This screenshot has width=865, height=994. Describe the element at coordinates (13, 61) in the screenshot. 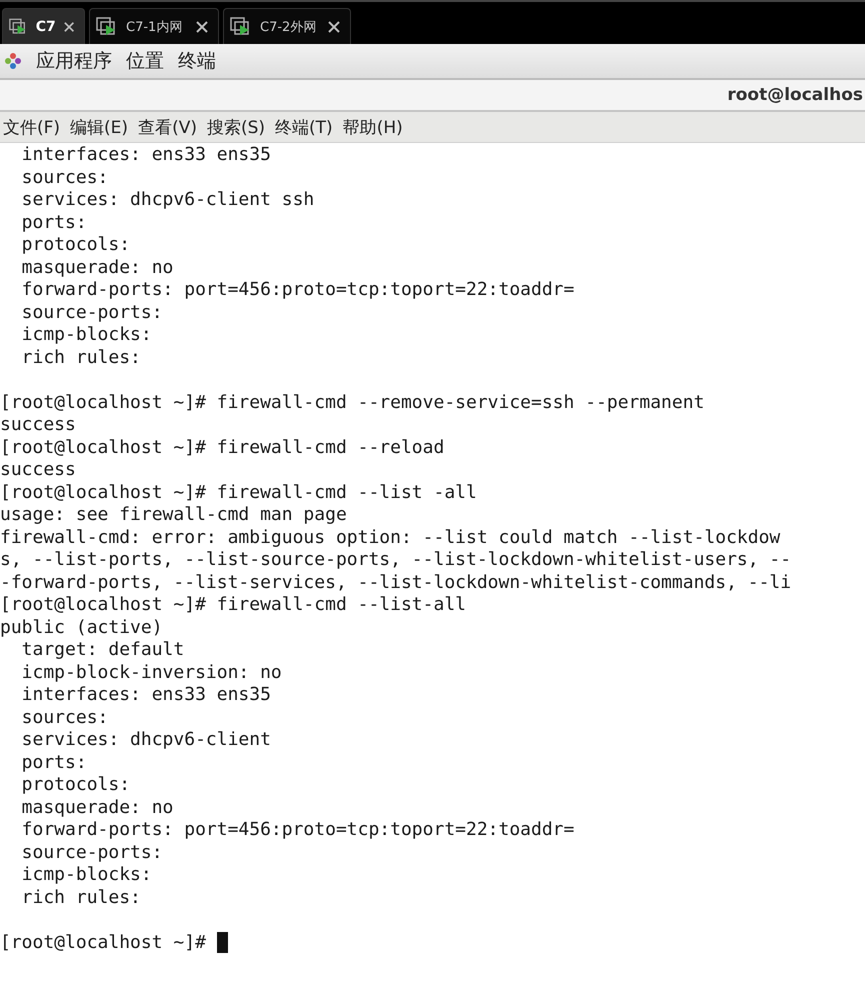

I see `apps-icon` at that location.